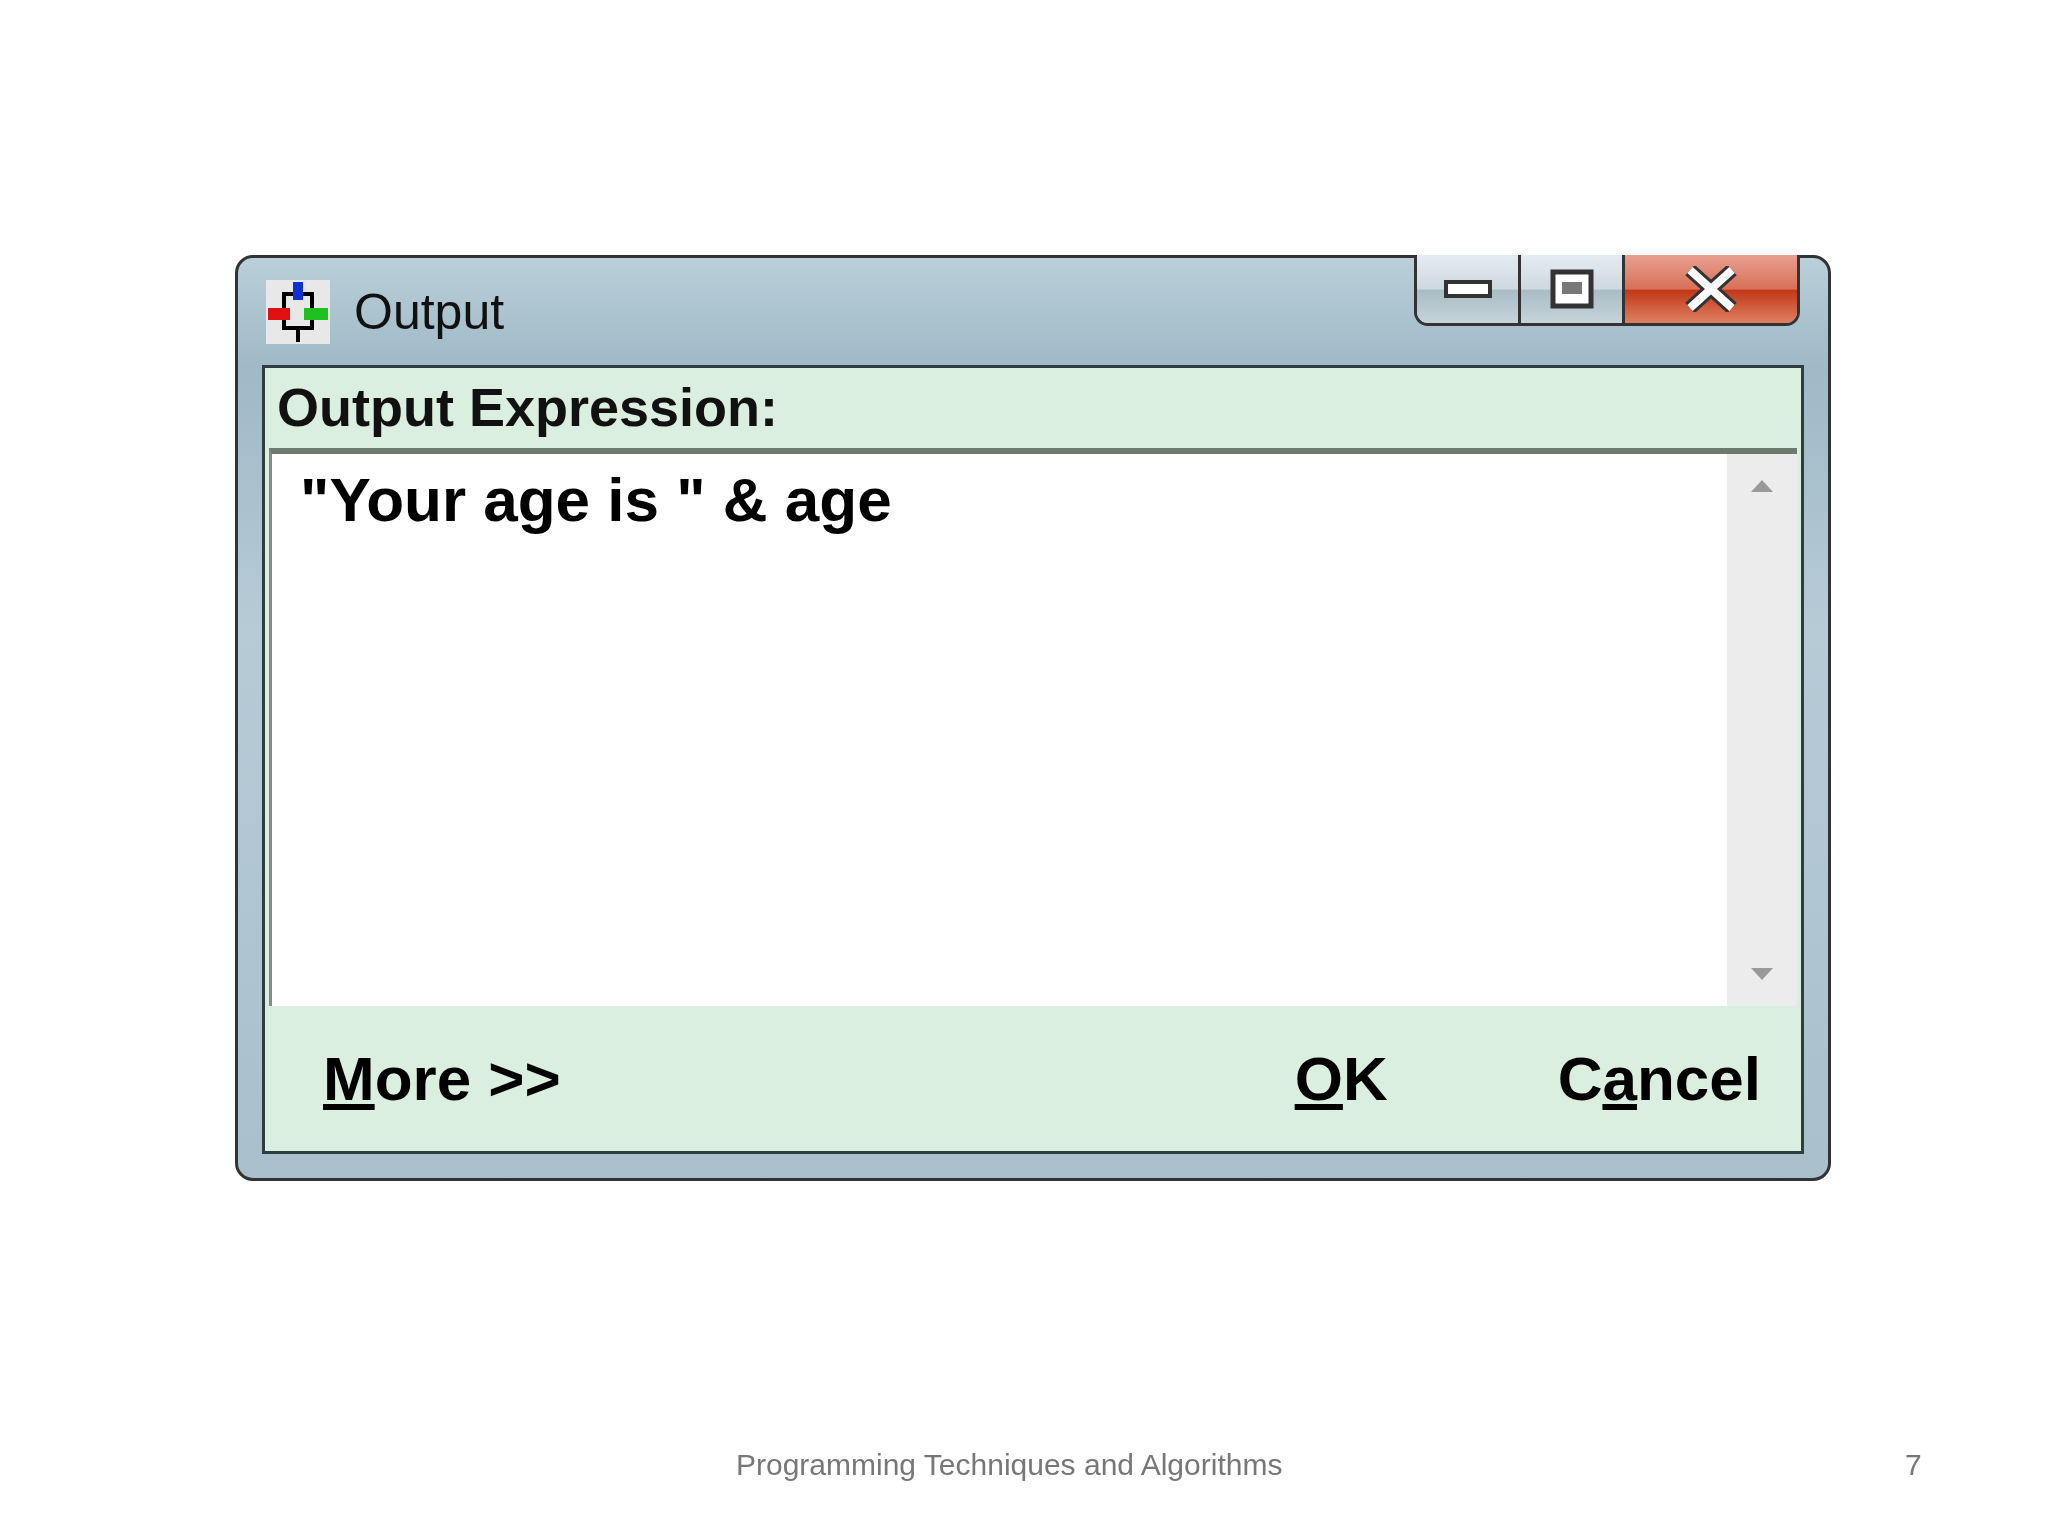  I want to click on app-icon, so click(298, 311).